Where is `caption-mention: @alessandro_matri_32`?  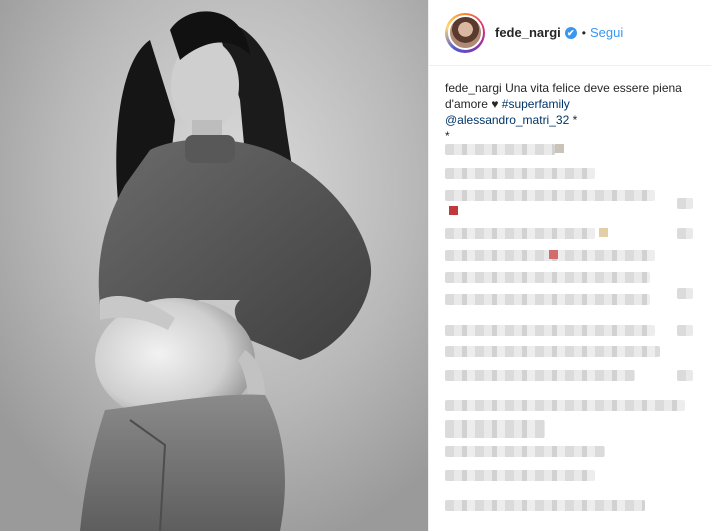
caption-mention: @alessandro_matri_32 is located at coordinates (507, 120).